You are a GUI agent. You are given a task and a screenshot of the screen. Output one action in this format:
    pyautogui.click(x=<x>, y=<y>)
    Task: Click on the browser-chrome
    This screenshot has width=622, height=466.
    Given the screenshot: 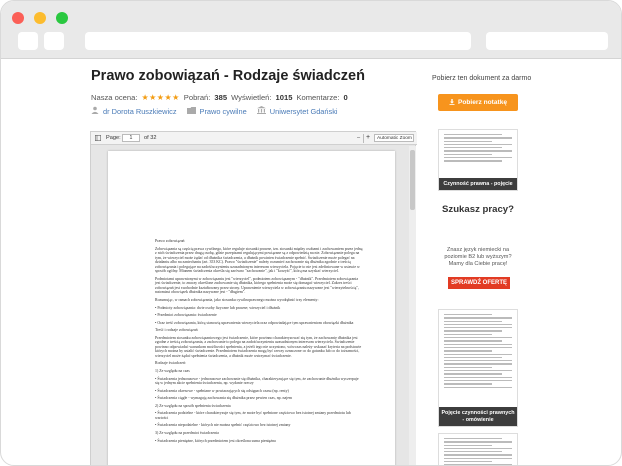 What is the action you would take?
    pyautogui.click(x=311, y=30)
    